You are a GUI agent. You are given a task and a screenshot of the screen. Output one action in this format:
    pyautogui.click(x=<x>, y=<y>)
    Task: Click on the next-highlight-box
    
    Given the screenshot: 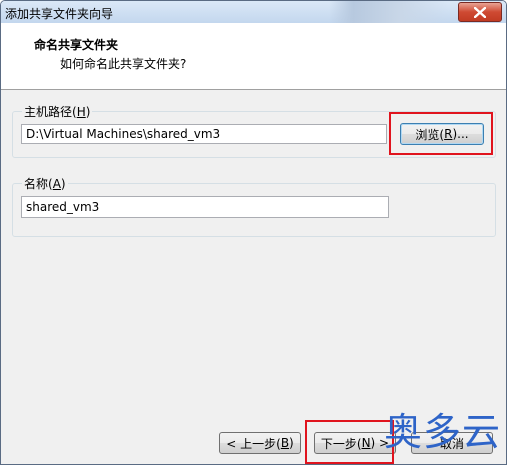 What is the action you would take?
    pyautogui.click(x=349, y=442)
    